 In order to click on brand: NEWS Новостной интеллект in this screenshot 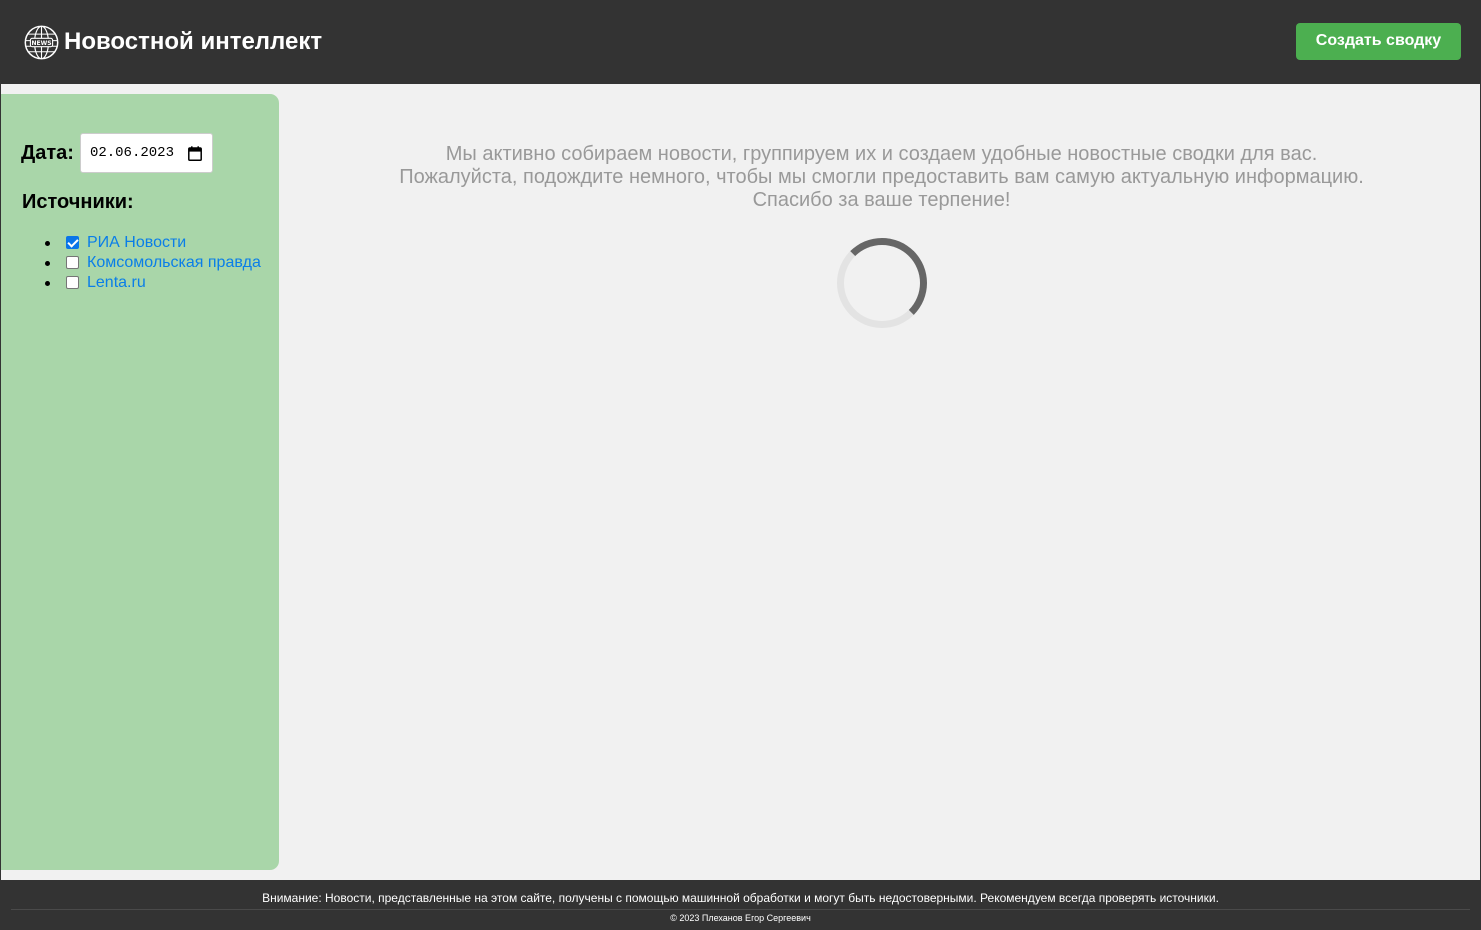, I will do `click(172, 42)`.